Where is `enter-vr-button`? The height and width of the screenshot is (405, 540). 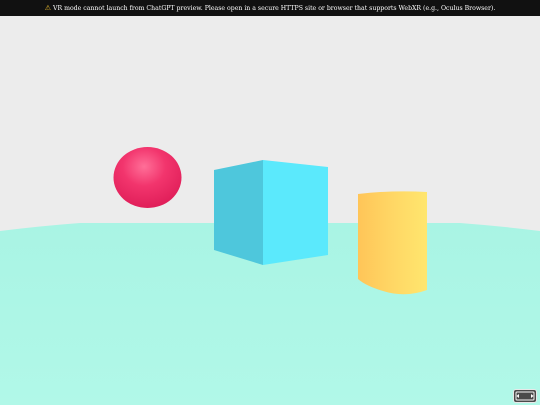 enter-vr-button is located at coordinates (525, 395).